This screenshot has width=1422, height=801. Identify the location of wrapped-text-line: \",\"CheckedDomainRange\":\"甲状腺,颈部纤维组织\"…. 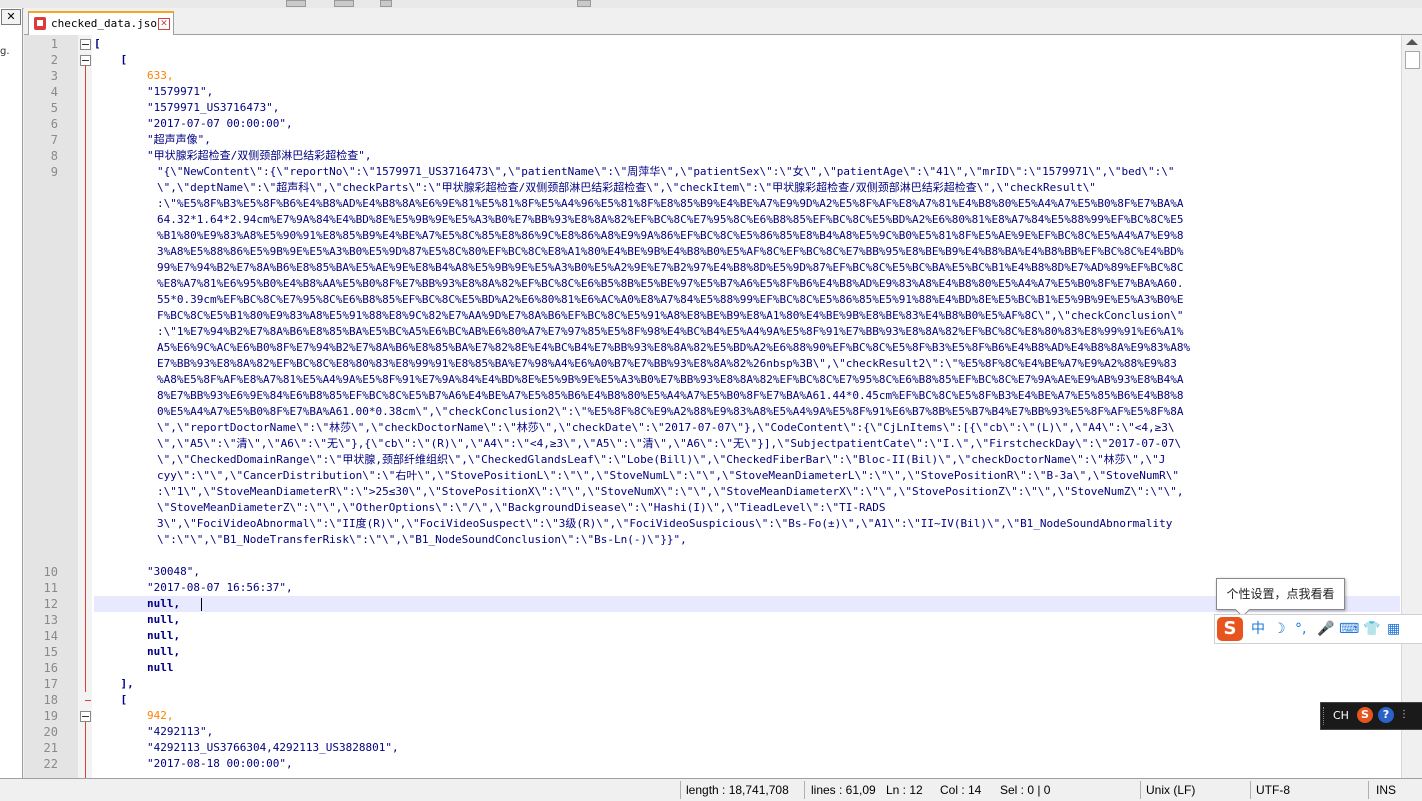
(661, 459).